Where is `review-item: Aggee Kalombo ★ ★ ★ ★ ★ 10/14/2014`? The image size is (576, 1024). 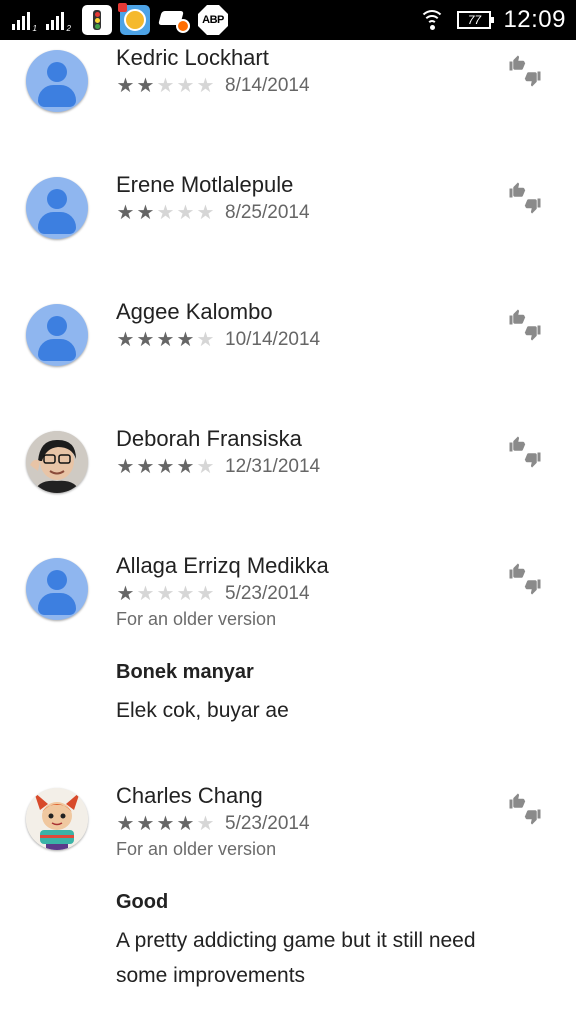
review-item: Aggee Kalombo ★ ★ ★ ★ ★ 10/14/2014 is located at coordinates (288, 332).